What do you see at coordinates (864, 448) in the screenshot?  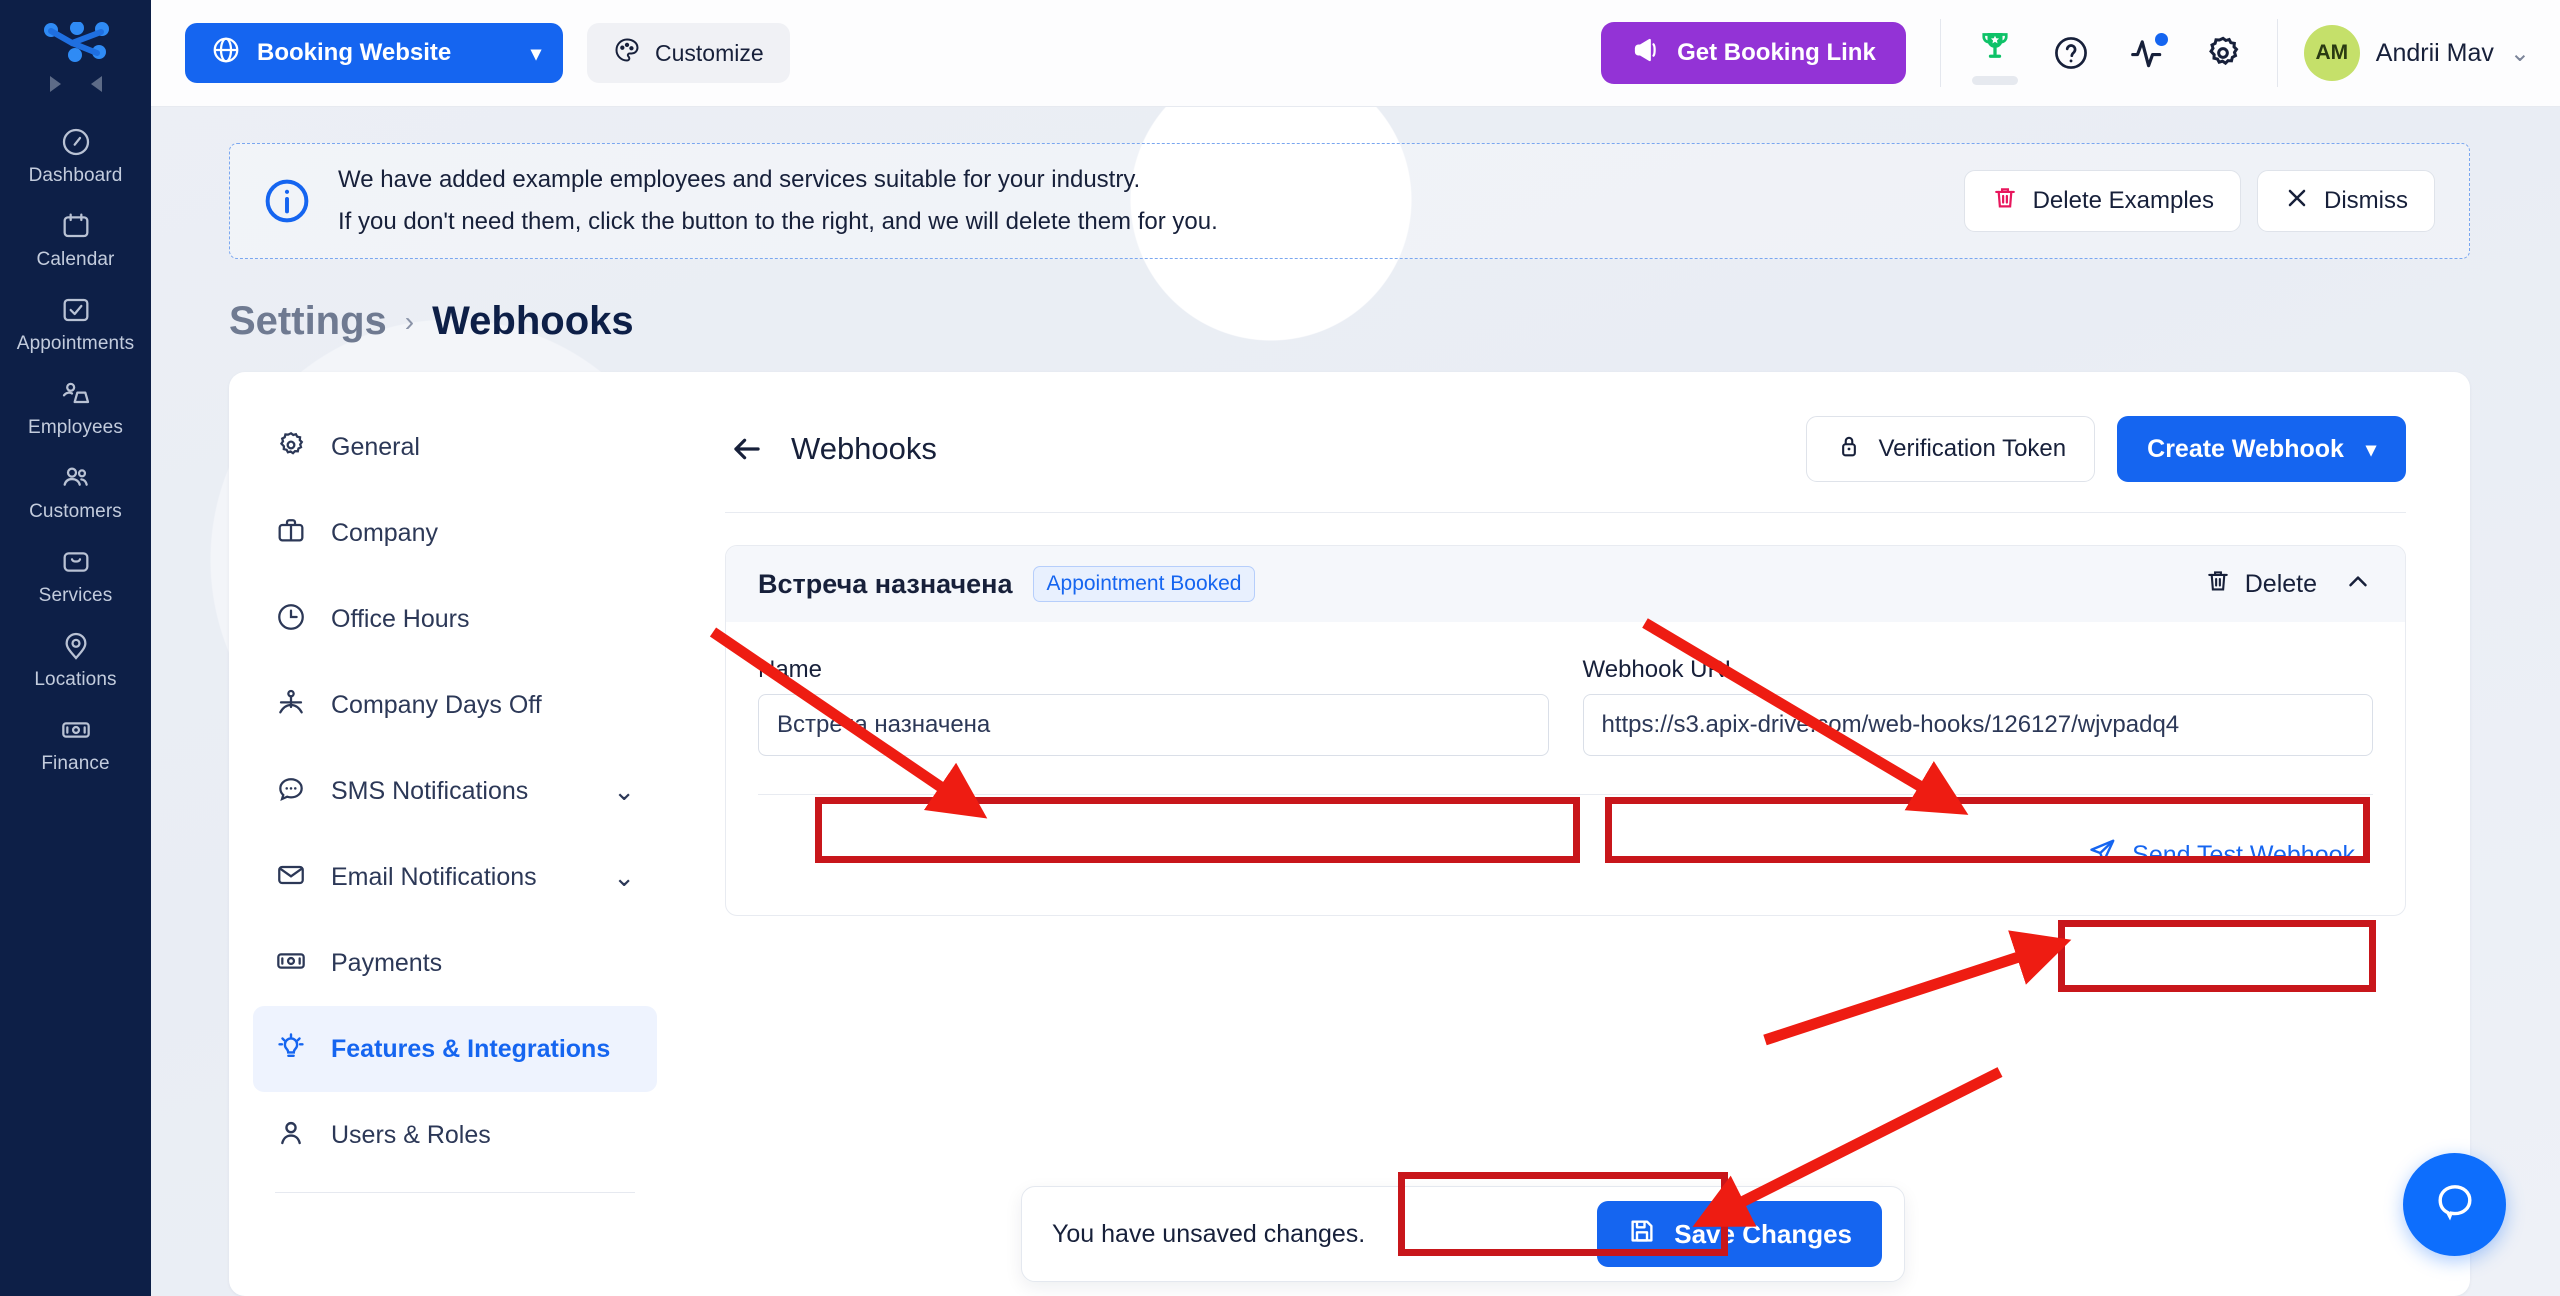 I see `content-title: Webhooks` at bounding box center [864, 448].